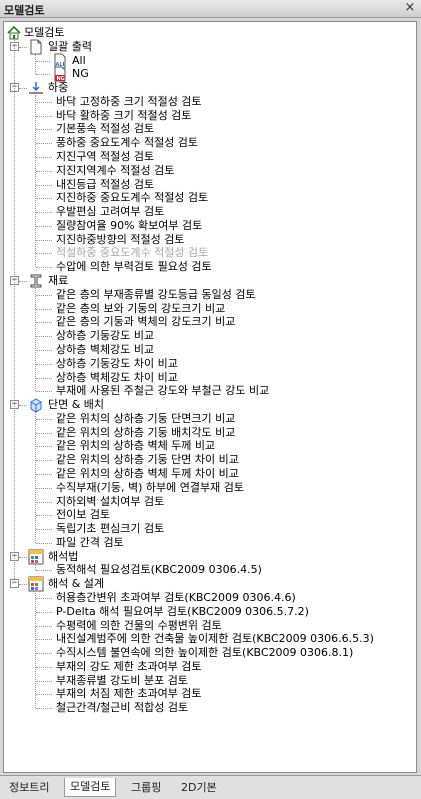  I want to click on tree-group: − 재료, so click(209, 281).